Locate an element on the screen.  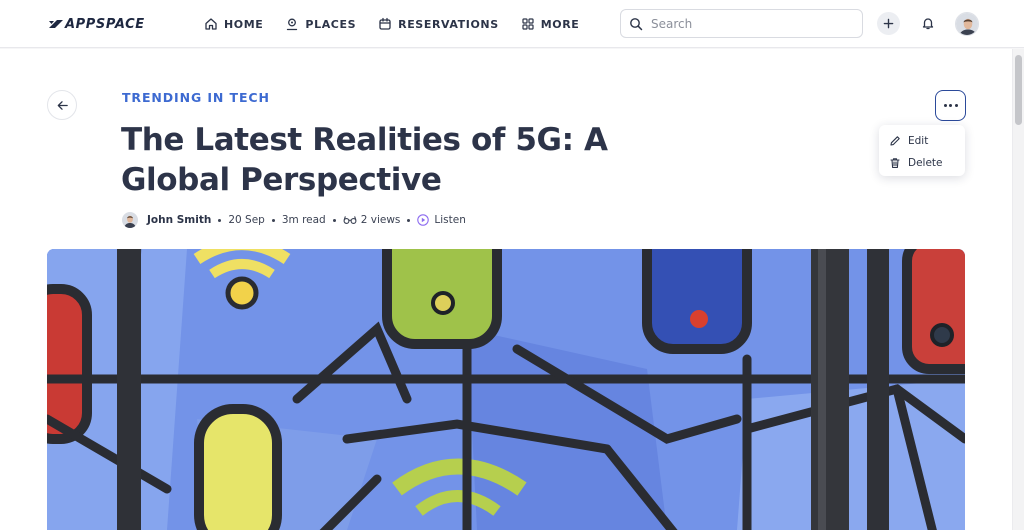
play-circle-icon is located at coordinates (423, 220).